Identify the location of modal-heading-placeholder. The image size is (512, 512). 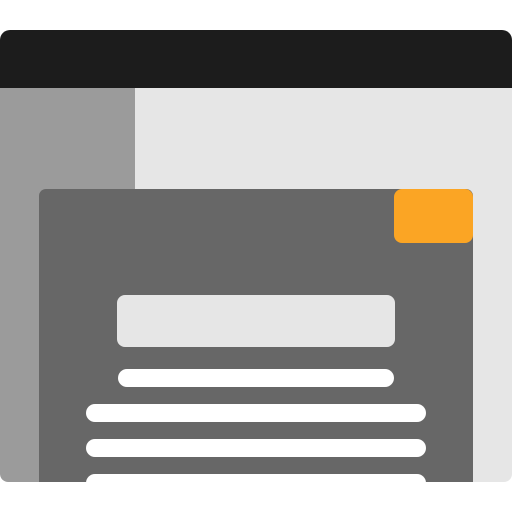
(256, 321).